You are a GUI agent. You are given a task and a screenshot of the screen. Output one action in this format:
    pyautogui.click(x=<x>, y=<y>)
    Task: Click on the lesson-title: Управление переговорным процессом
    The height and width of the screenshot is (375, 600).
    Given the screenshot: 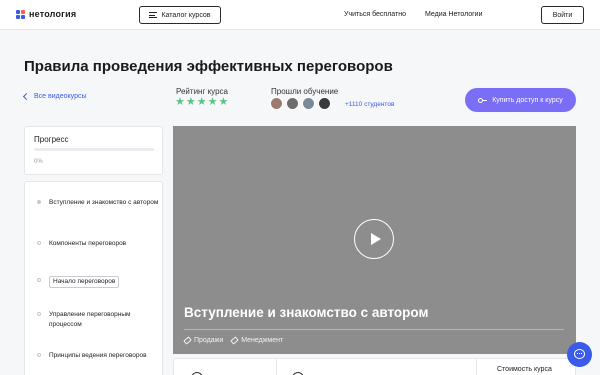 What is the action you would take?
    pyautogui.click(x=90, y=319)
    